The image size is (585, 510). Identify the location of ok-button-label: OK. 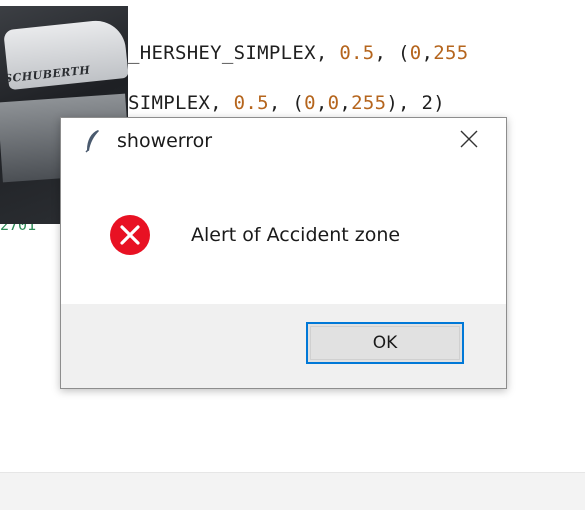
(385, 343).